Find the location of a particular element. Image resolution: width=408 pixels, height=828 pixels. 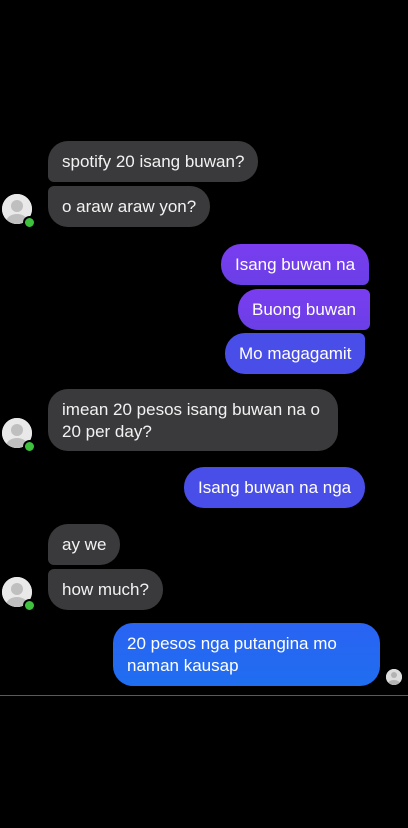

seen-receipt-icon is located at coordinates (394, 677).